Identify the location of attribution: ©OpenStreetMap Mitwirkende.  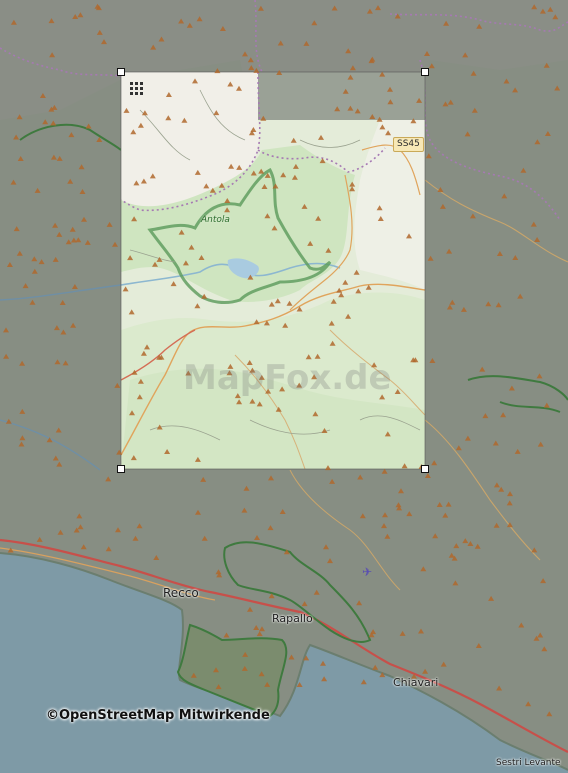
(158, 715).